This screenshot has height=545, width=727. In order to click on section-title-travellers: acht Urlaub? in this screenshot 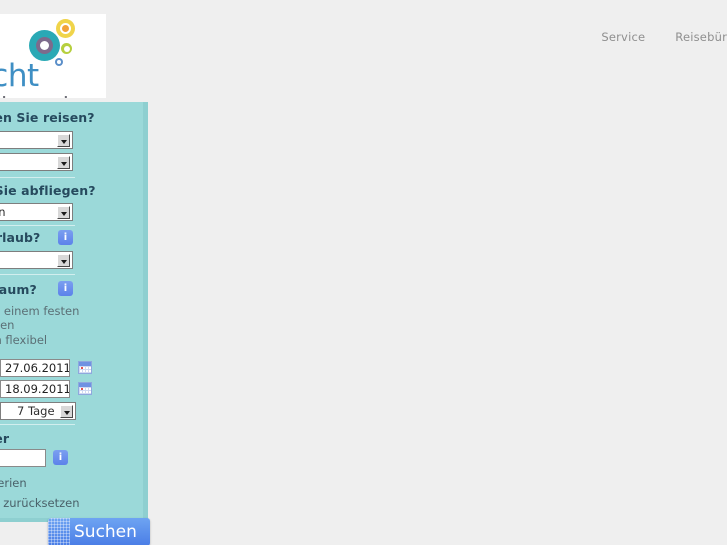, I will do `click(20, 237)`.